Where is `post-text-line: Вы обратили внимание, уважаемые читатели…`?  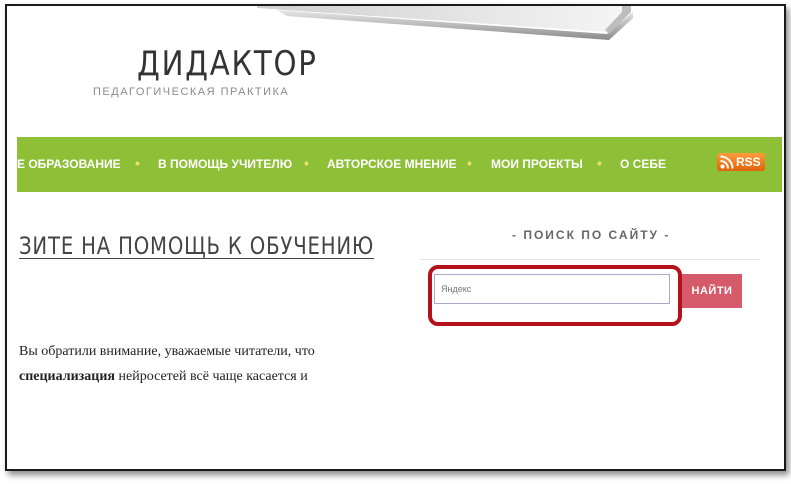 post-text-line: Вы обратили внимание, уважаемые читатели… is located at coordinates (167, 351).